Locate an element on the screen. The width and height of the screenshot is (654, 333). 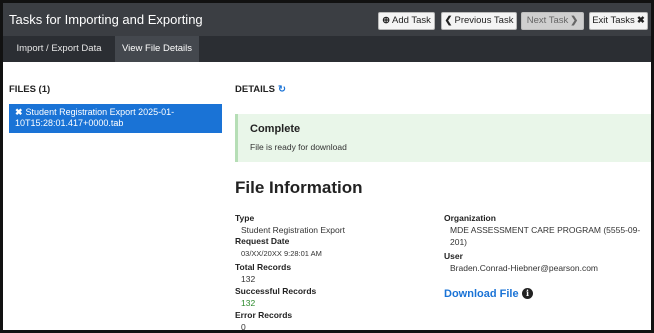
details-heading: DETAILS ↻ is located at coordinates (260, 89).